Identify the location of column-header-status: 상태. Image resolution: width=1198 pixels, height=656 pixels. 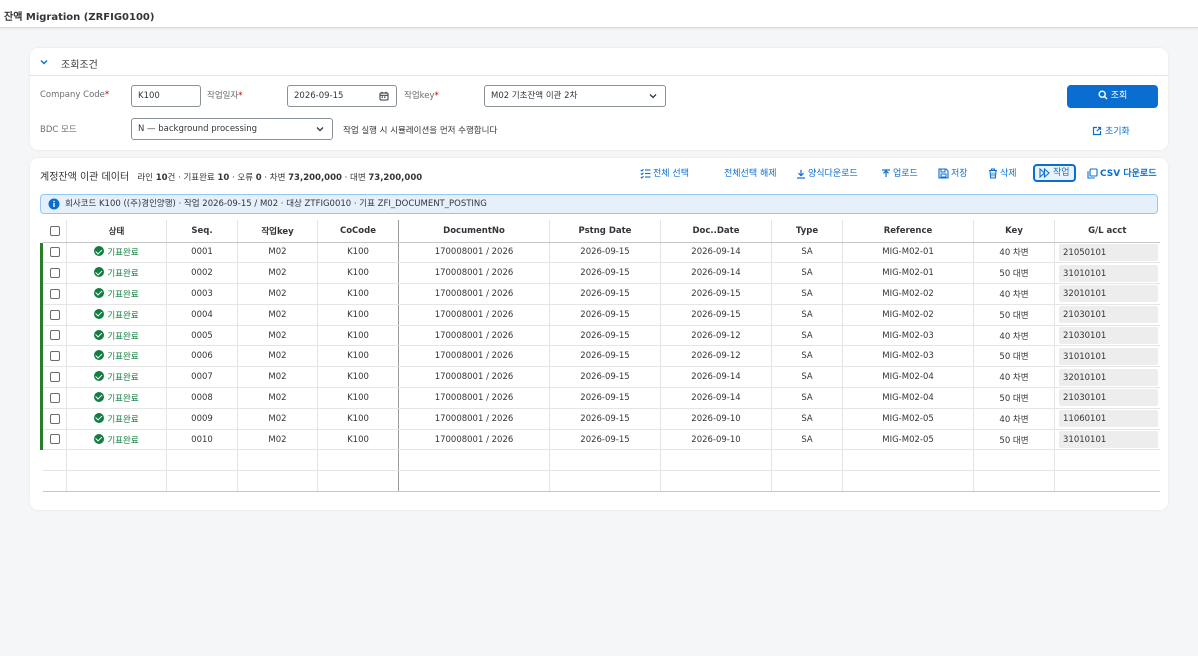
(116, 231).